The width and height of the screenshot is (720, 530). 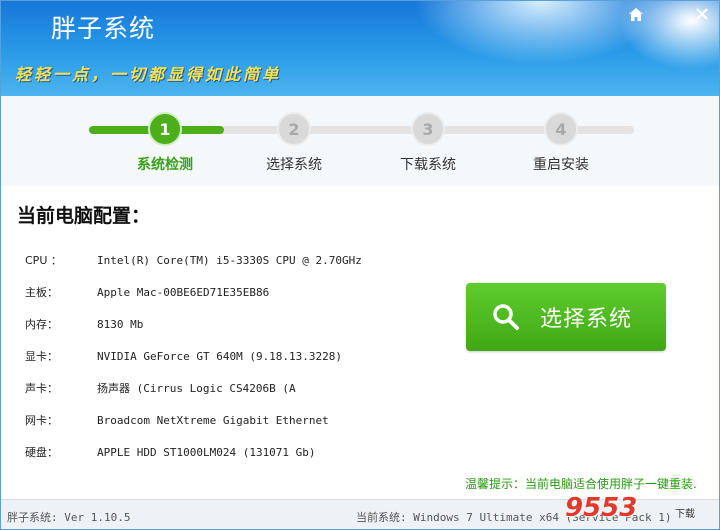 I want to click on spec-row-memory: 内存： 8130 Mb, so click(x=84, y=326).